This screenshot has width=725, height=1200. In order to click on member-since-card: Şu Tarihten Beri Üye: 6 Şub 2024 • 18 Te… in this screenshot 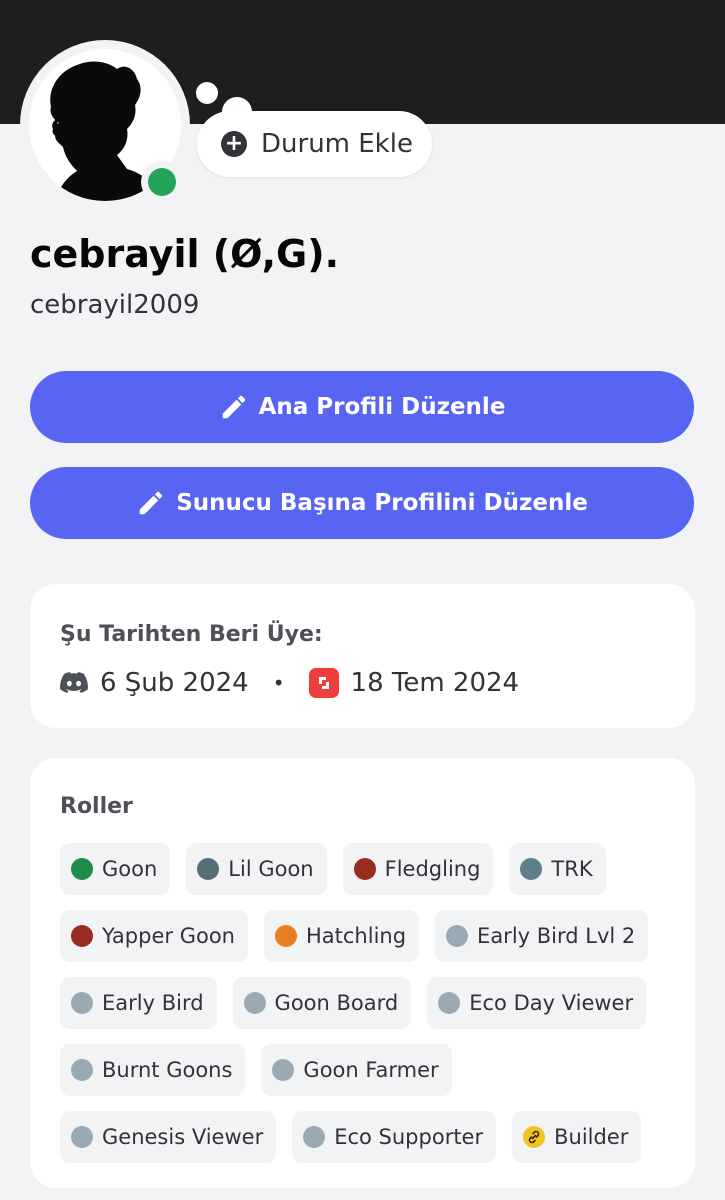, I will do `click(362, 656)`.